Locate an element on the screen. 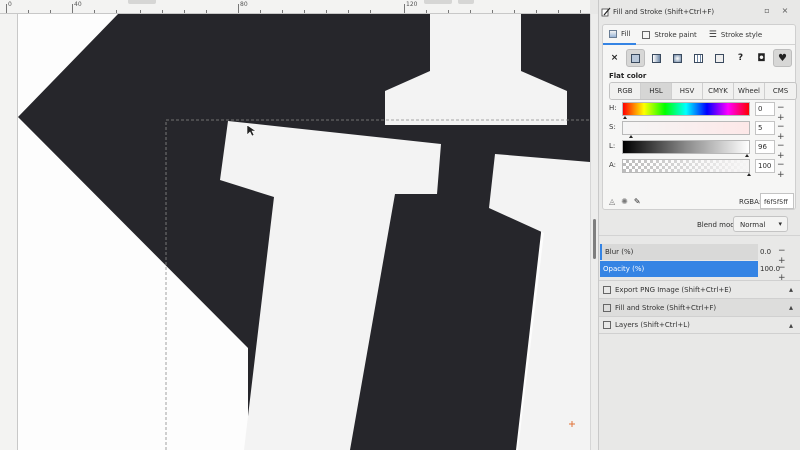 The image size is (800, 450). blur-row: Blur (%) 0.0 −+ is located at coordinates (698, 255).